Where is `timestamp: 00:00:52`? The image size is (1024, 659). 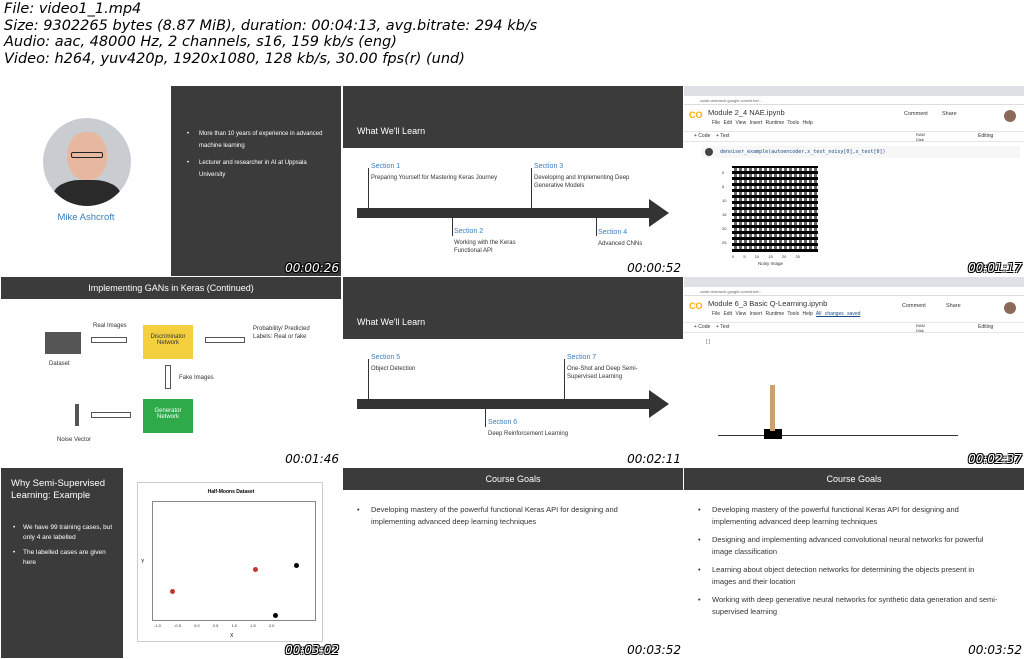
timestamp: 00:00:52 is located at coordinates (654, 268).